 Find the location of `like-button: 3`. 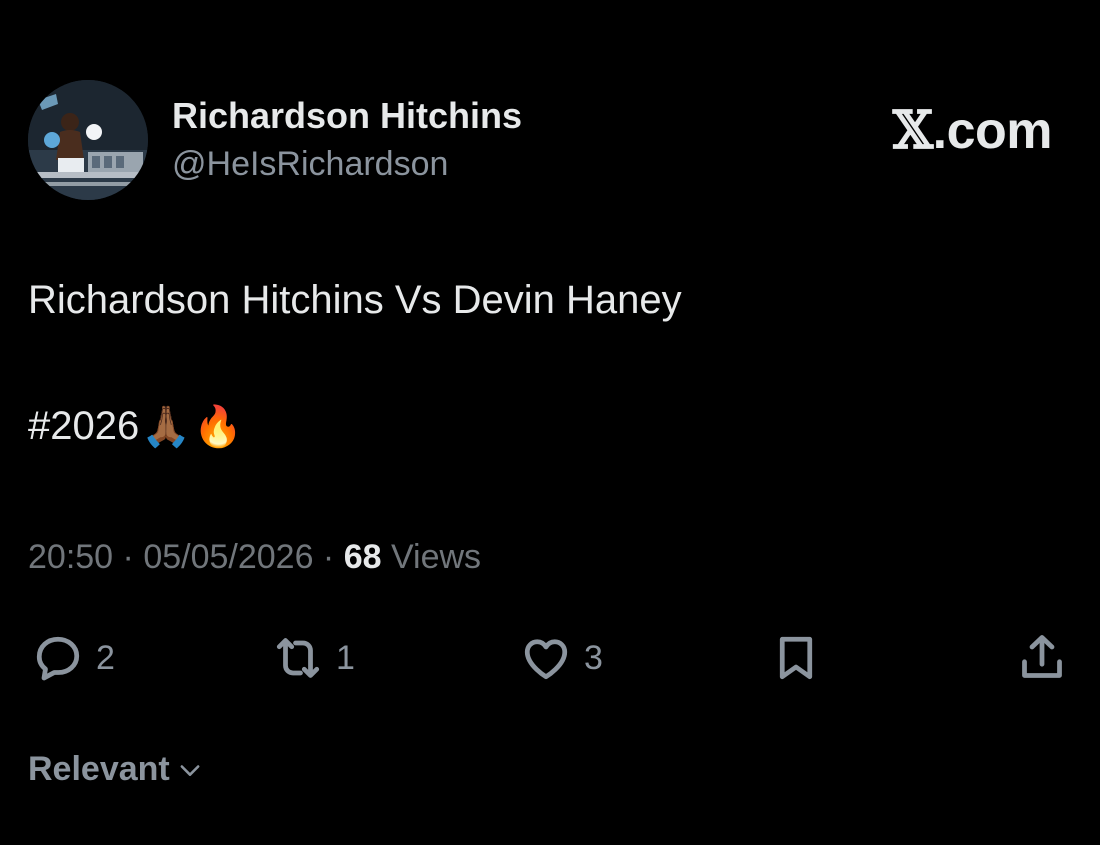

like-button: 3 is located at coordinates (559, 658).